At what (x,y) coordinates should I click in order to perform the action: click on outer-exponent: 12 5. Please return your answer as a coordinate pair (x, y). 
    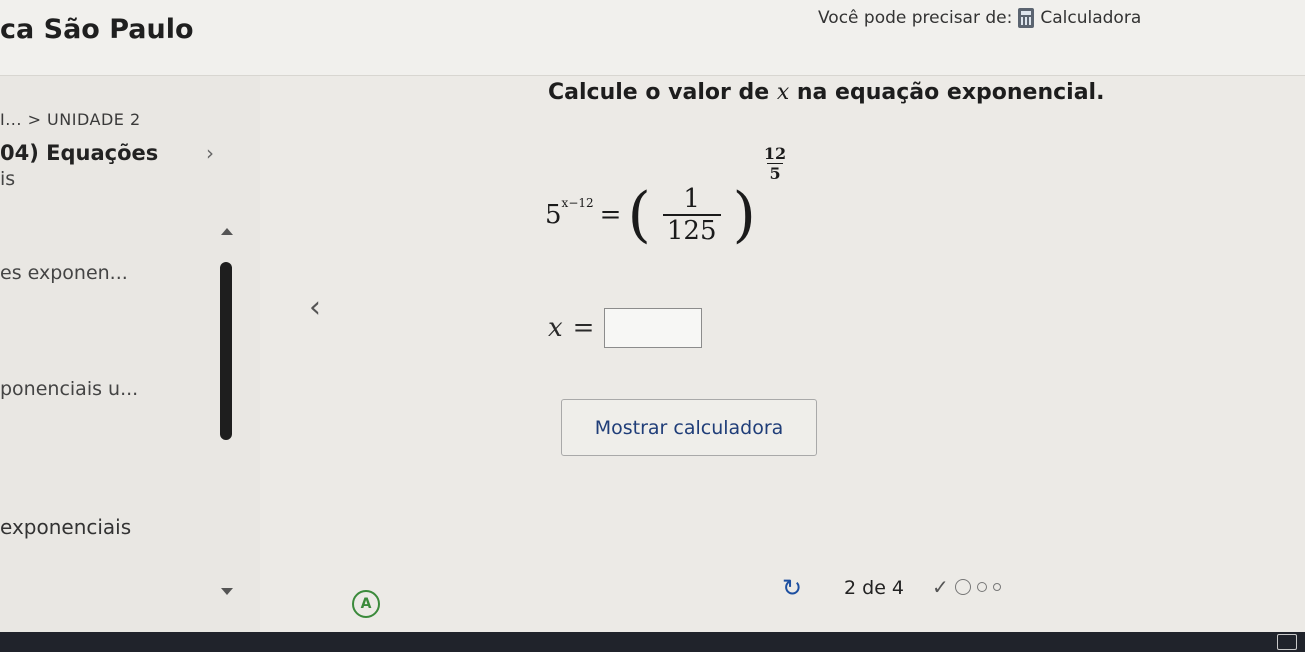
    Looking at the image, I should click on (775, 163).